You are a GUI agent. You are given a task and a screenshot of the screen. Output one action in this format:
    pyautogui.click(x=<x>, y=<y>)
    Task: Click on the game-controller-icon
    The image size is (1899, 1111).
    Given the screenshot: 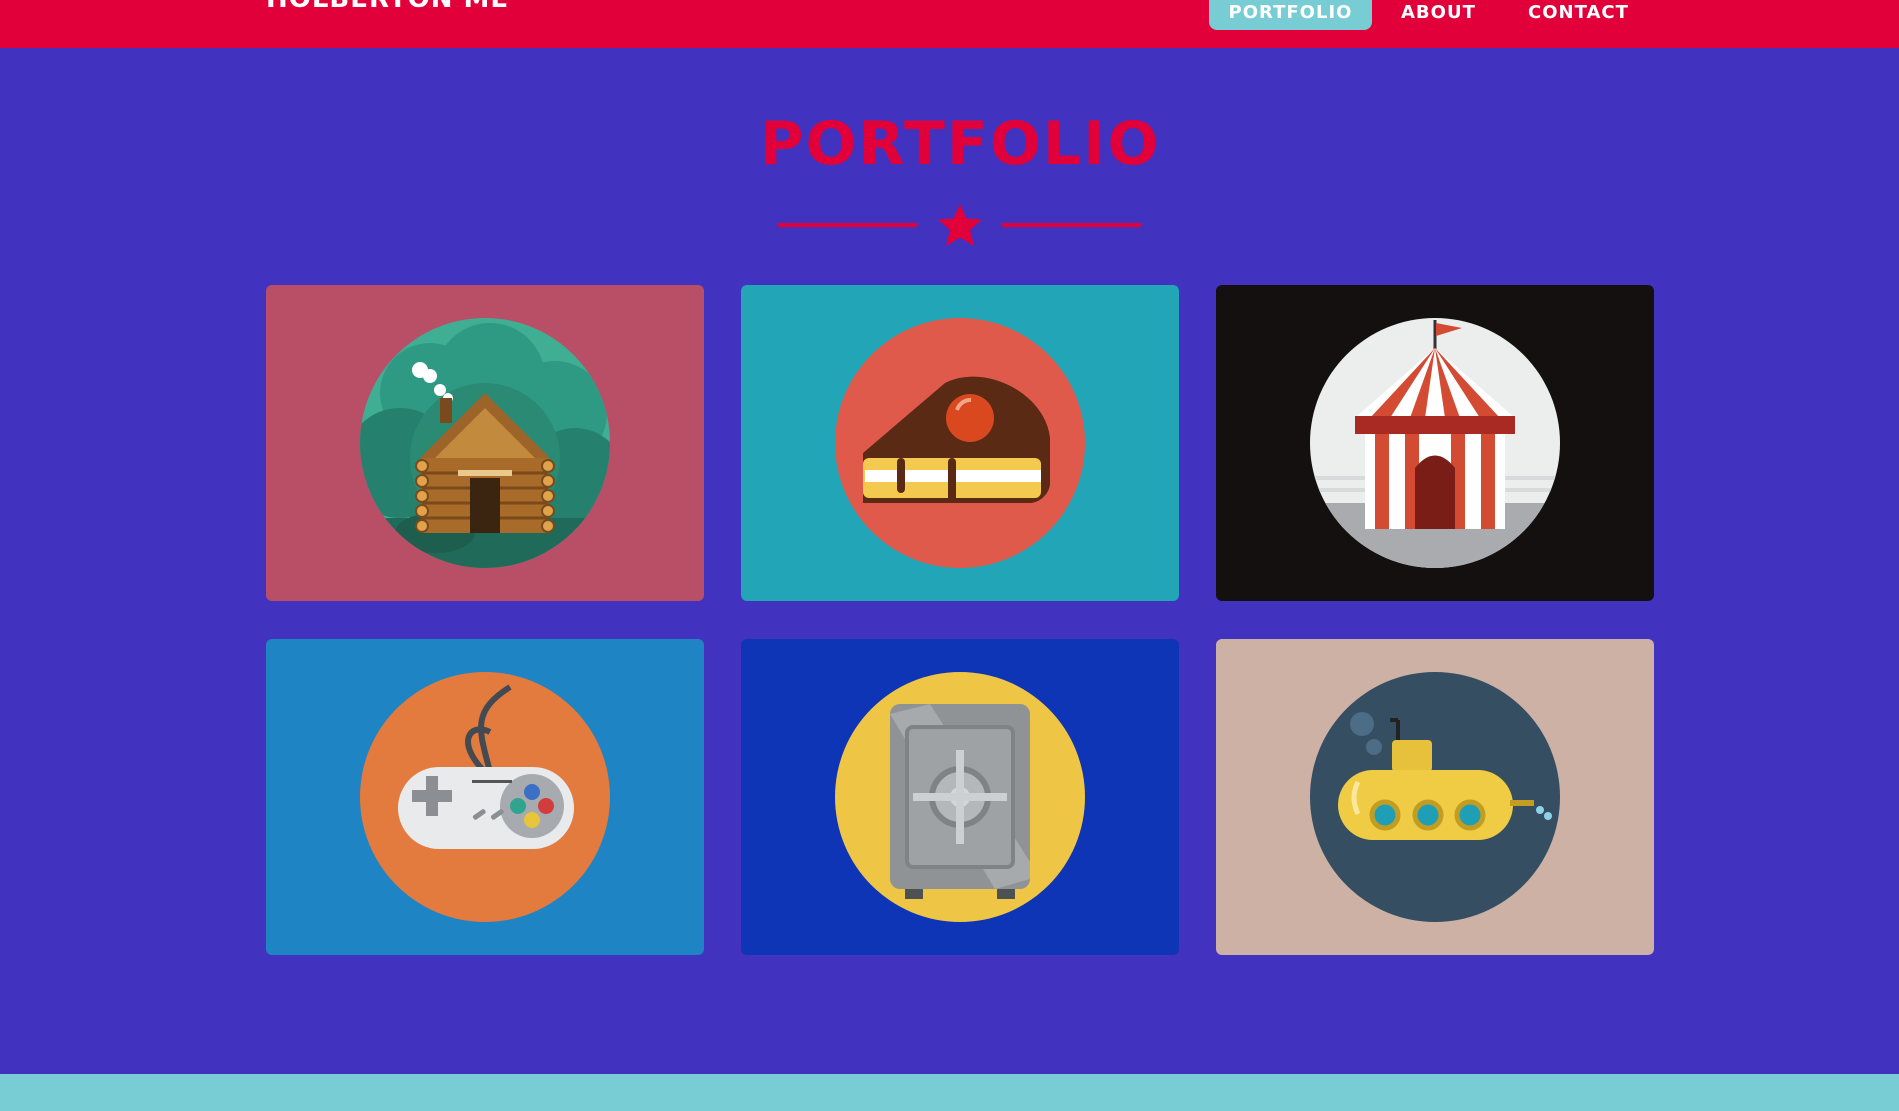 What is the action you would take?
    pyautogui.click(x=485, y=797)
    